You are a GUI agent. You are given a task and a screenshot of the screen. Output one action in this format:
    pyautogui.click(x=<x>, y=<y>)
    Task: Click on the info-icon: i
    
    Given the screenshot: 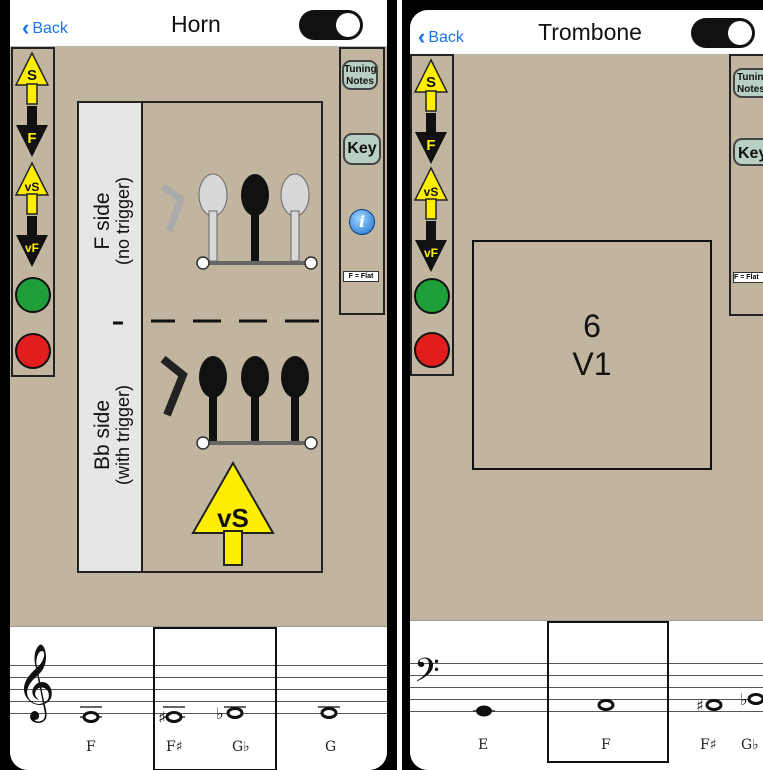 What is the action you would take?
    pyautogui.click(x=362, y=222)
    